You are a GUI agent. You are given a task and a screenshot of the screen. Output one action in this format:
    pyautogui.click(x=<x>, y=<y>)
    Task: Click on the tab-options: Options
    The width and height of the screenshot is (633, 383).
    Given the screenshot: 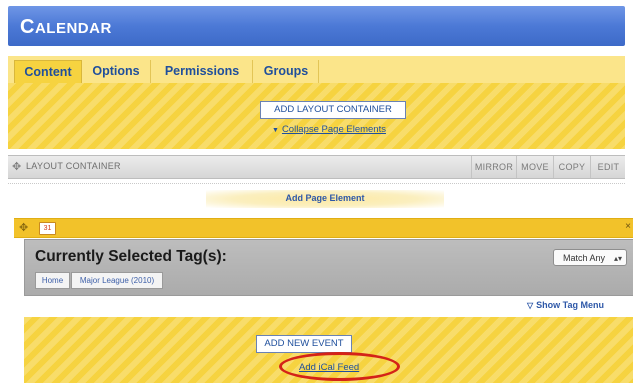 What is the action you would take?
    pyautogui.click(x=116, y=71)
    